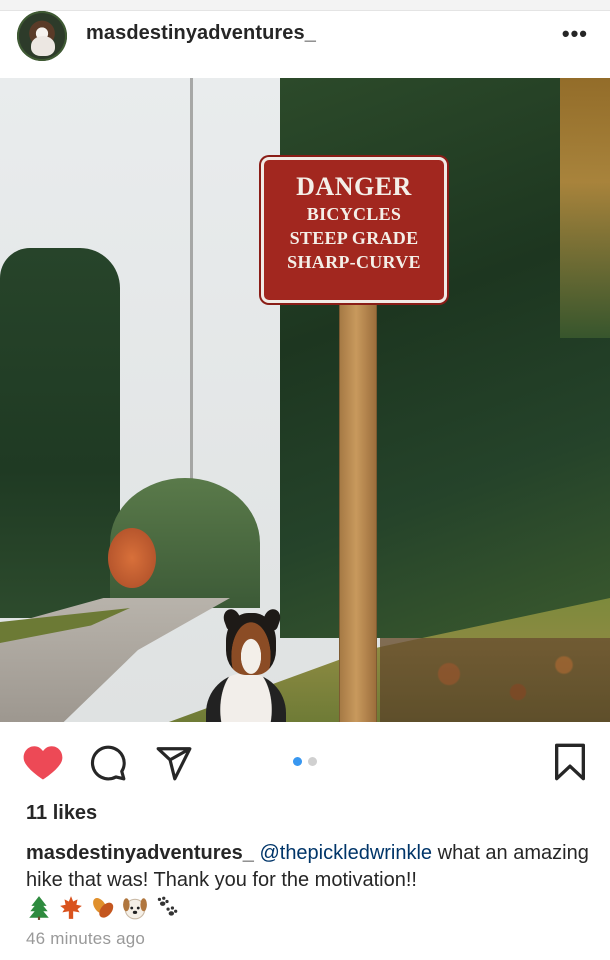 This screenshot has width=610, height=960. What do you see at coordinates (60, 433) in the screenshot?
I see `forest-left` at bounding box center [60, 433].